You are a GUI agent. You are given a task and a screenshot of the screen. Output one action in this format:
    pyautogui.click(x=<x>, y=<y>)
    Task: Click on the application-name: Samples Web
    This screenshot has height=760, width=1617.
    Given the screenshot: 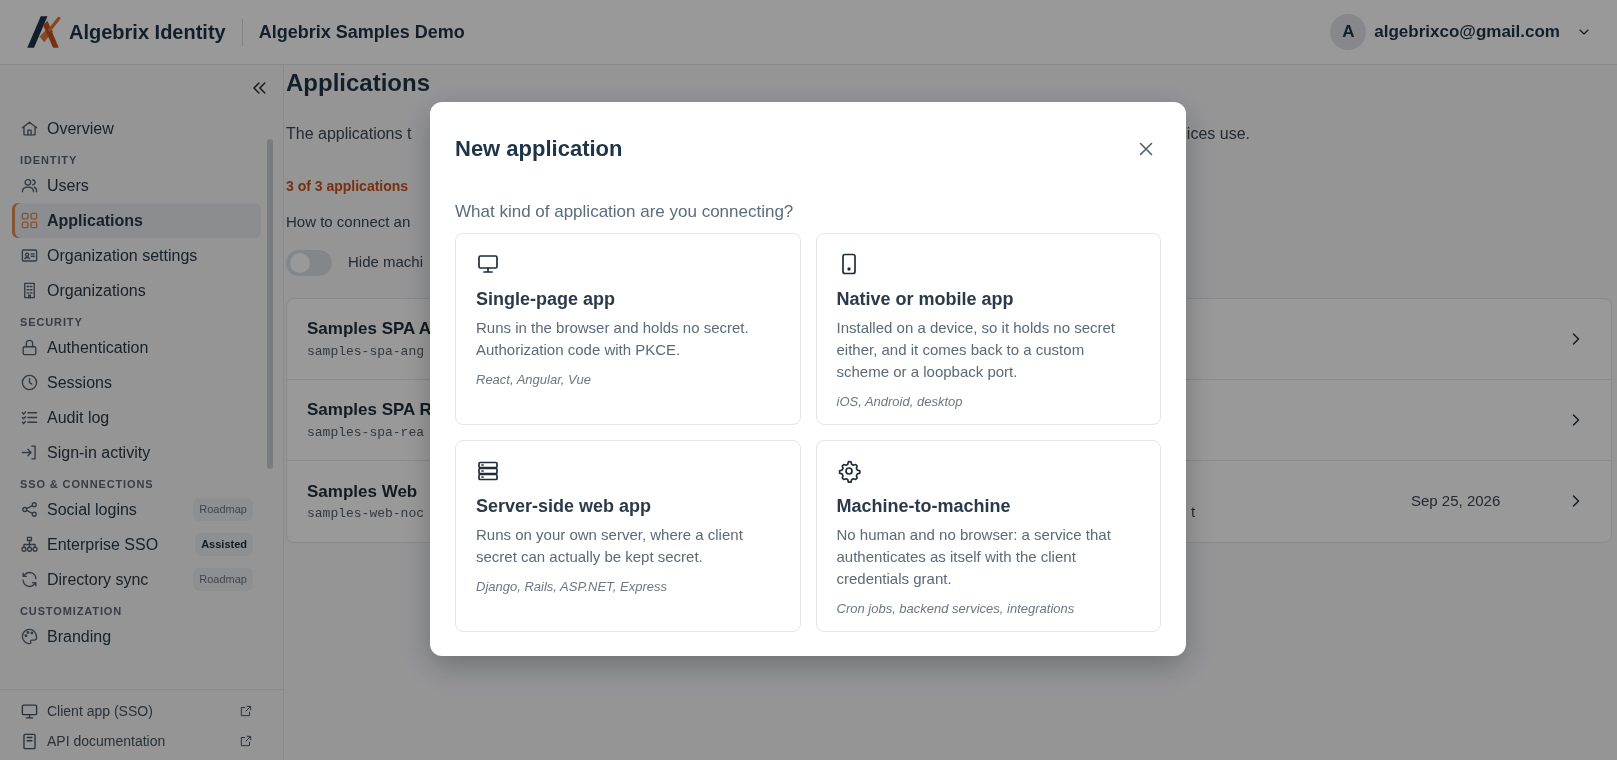 What is the action you would take?
    pyautogui.click(x=362, y=491)
    